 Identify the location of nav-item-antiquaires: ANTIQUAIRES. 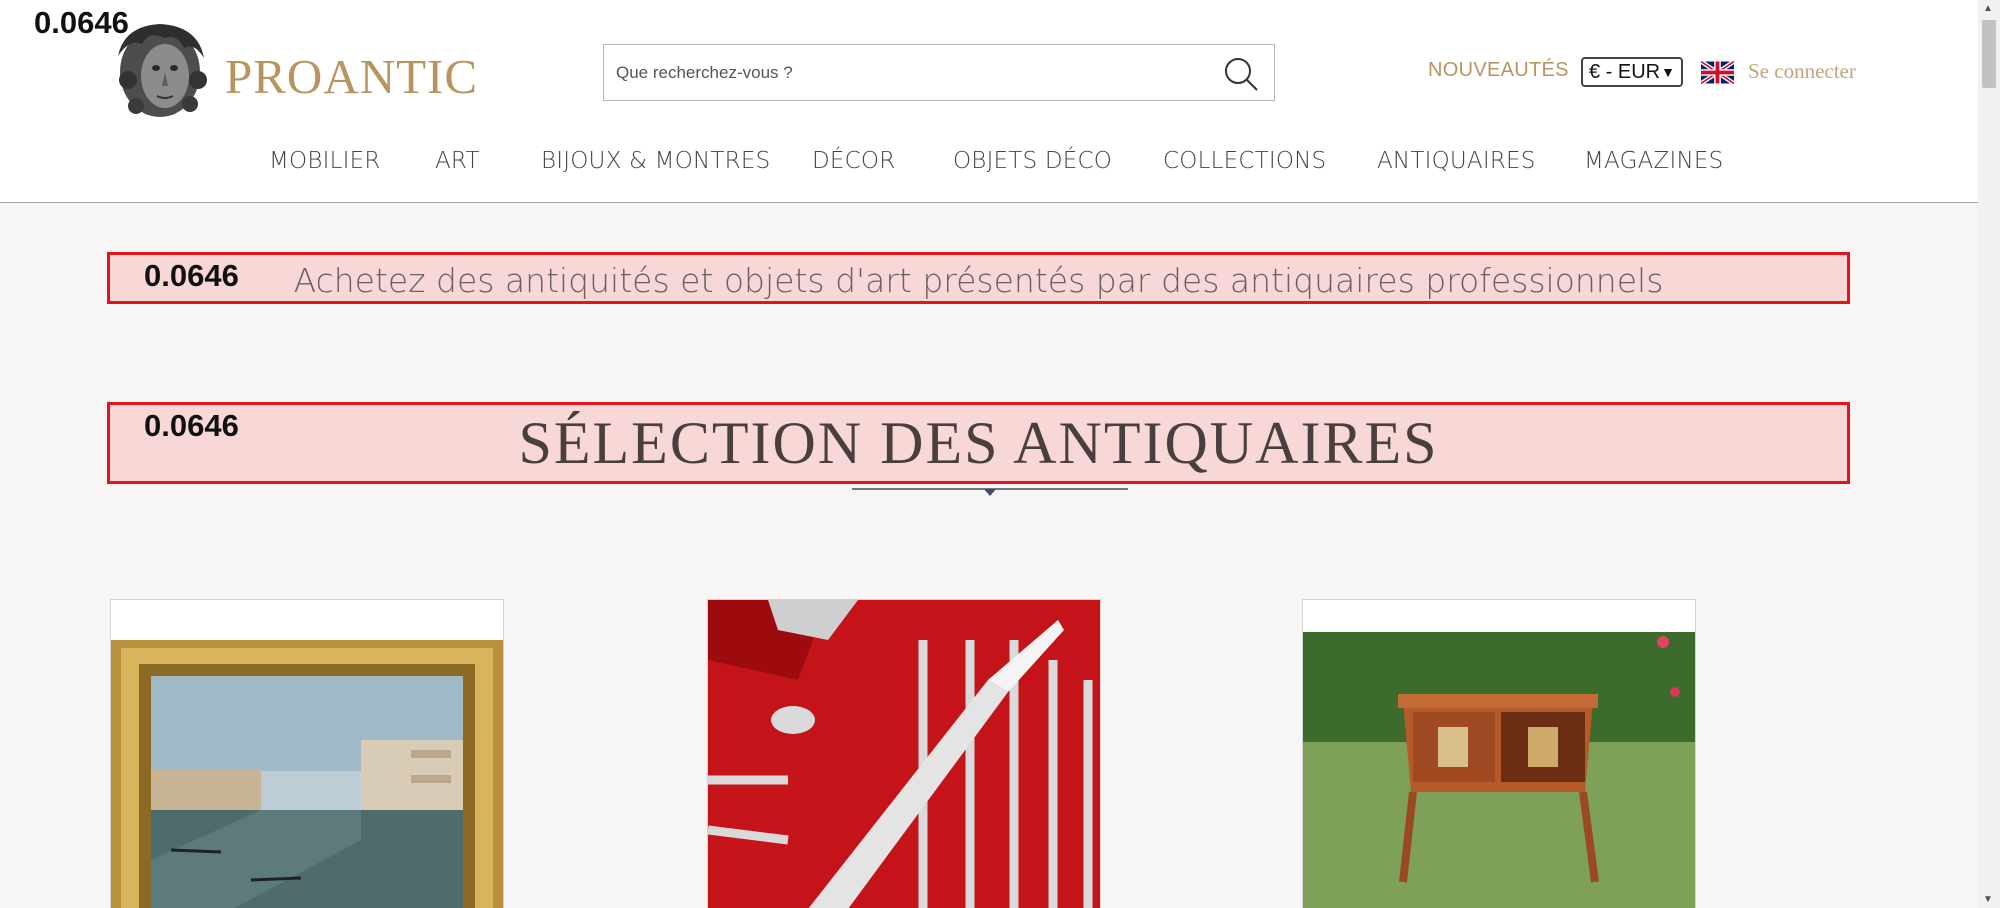
(1456, 161).